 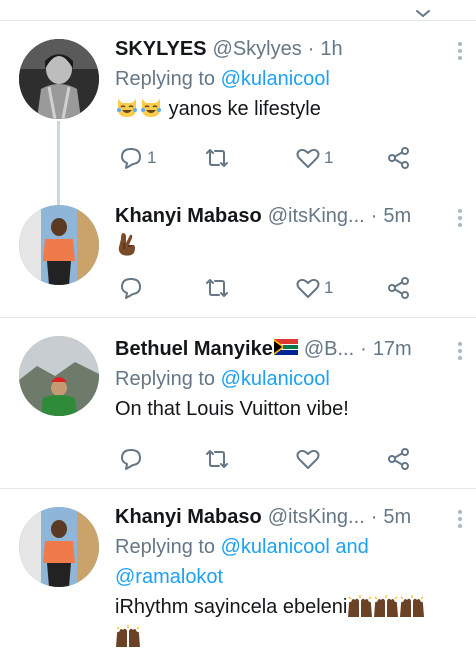 What do you see at coordinates (244, 109) in the screenshot?
I see `tweet-text-content: yanos ke lifestyle` at bounding box center [244, 109].